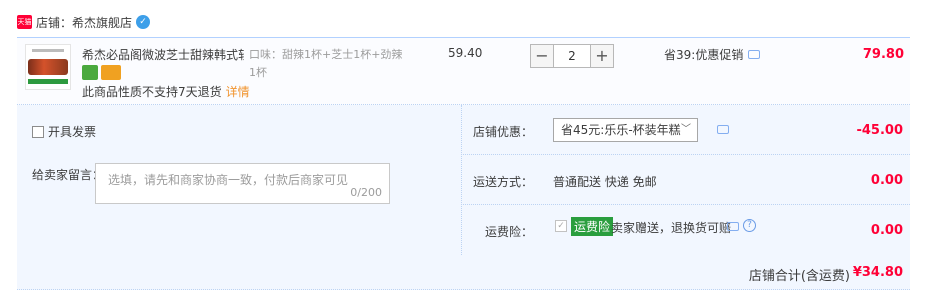 The width and height of the screenshot is (941, 291). What do you see at coordinates (502, 132) in the screenshot?
I see `shop-discount-label: 店铺优惠：` at bounding box center [502, 132].